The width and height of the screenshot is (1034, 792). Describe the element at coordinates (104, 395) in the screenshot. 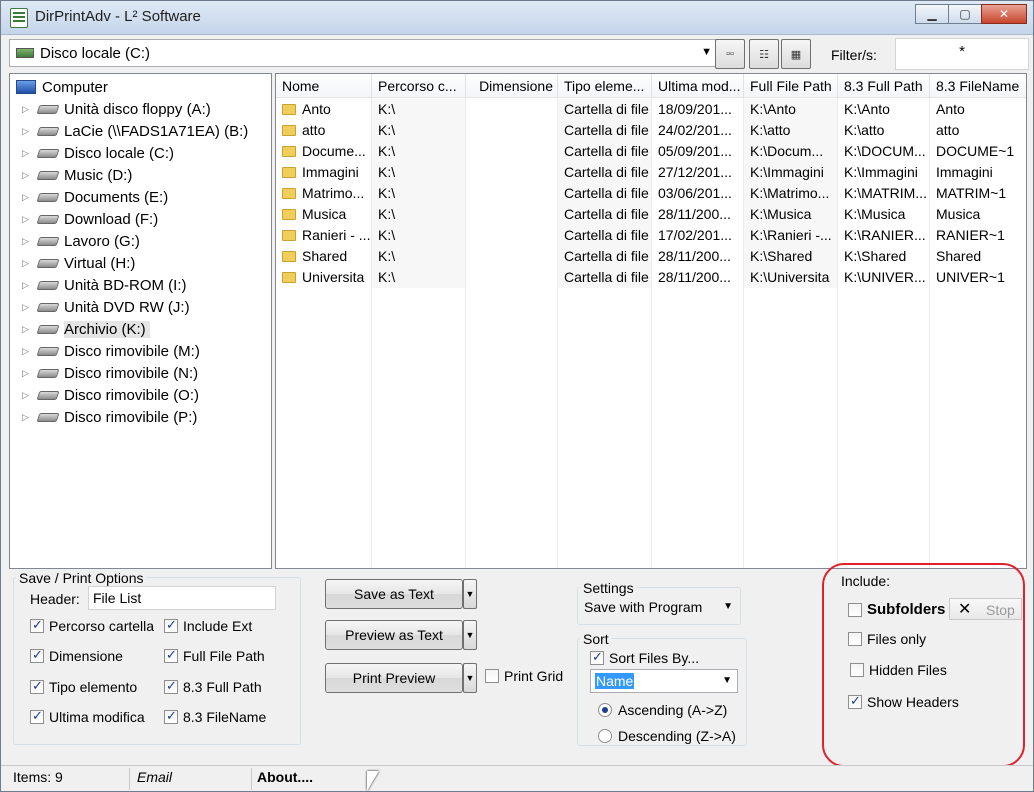

I see `tree-item: ▷ Disco rimovibile (O:)` at that location.